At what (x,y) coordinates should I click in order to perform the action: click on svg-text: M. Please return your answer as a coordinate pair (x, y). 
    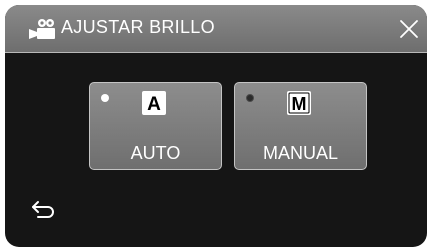
    Looking at the image, I should click on (299, 104).